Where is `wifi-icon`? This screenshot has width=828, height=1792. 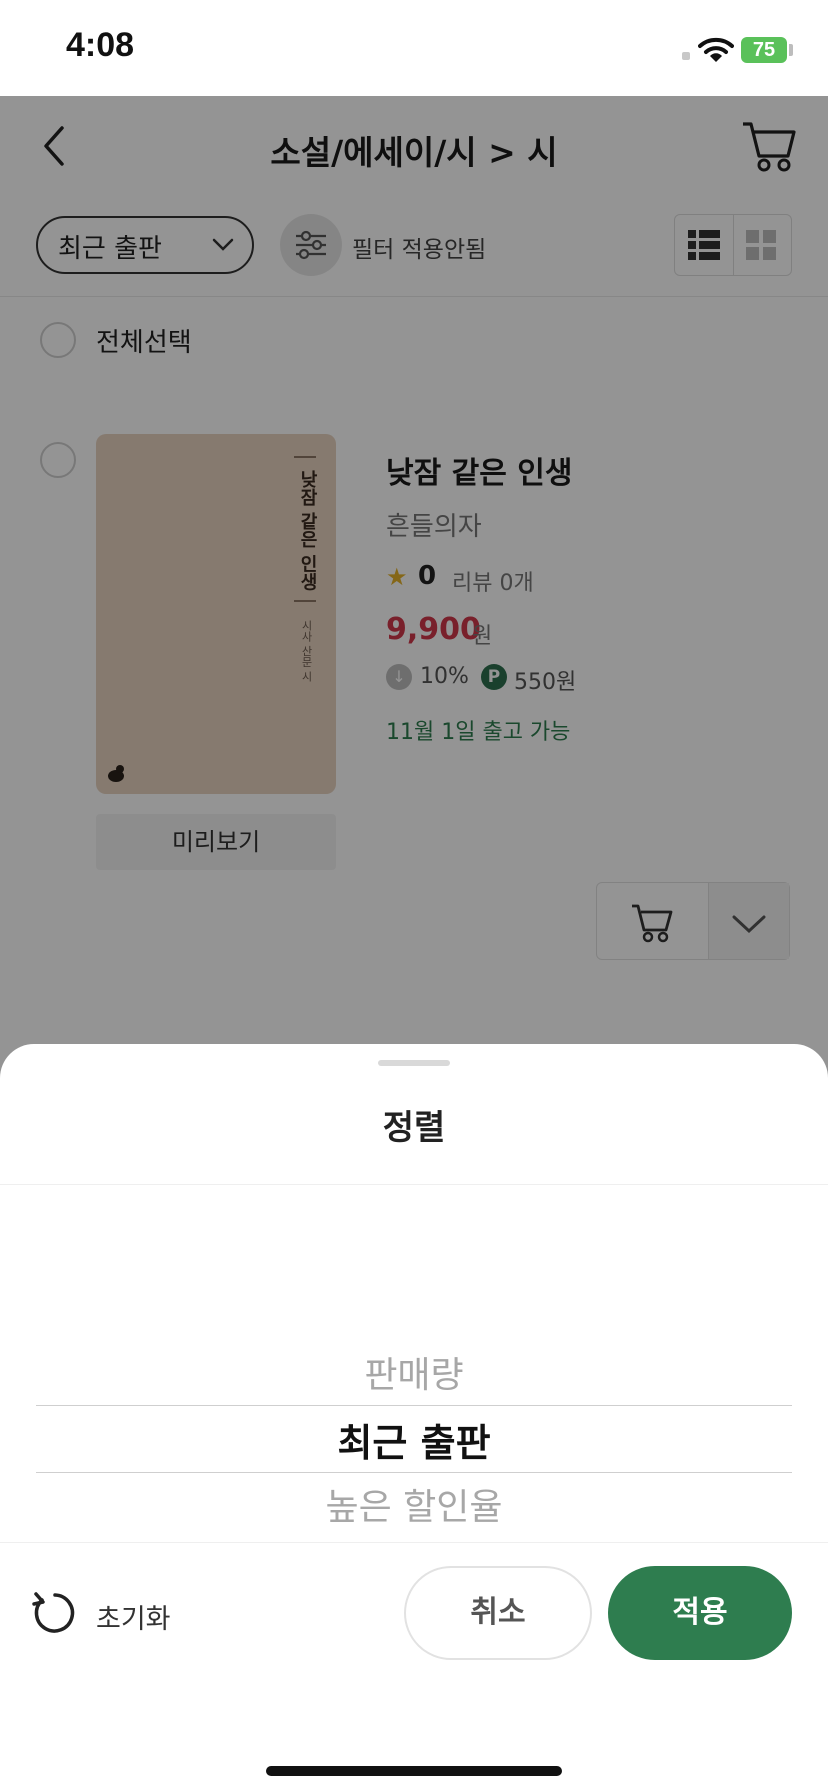 wifi-icon is located at coordinates (716, 49).